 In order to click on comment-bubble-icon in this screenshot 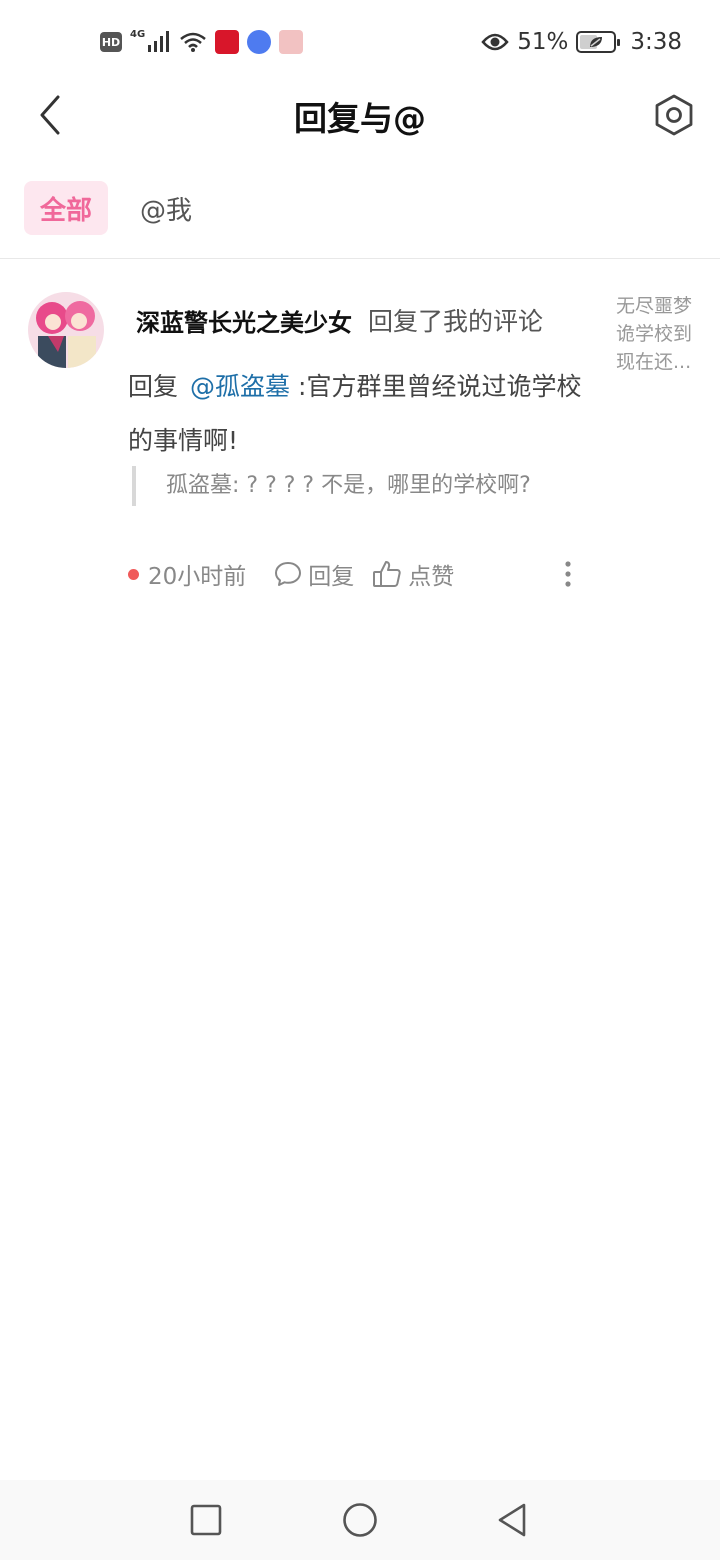, I will do `click(288, 574)`.